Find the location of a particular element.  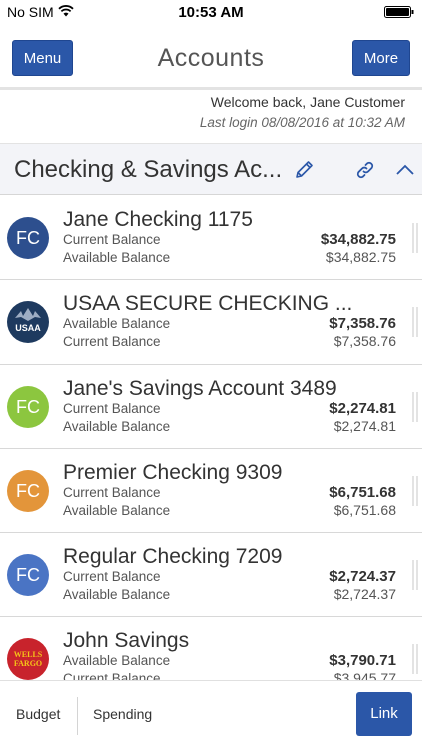

spending-tab: Spending is located at coordinates (122, 714).